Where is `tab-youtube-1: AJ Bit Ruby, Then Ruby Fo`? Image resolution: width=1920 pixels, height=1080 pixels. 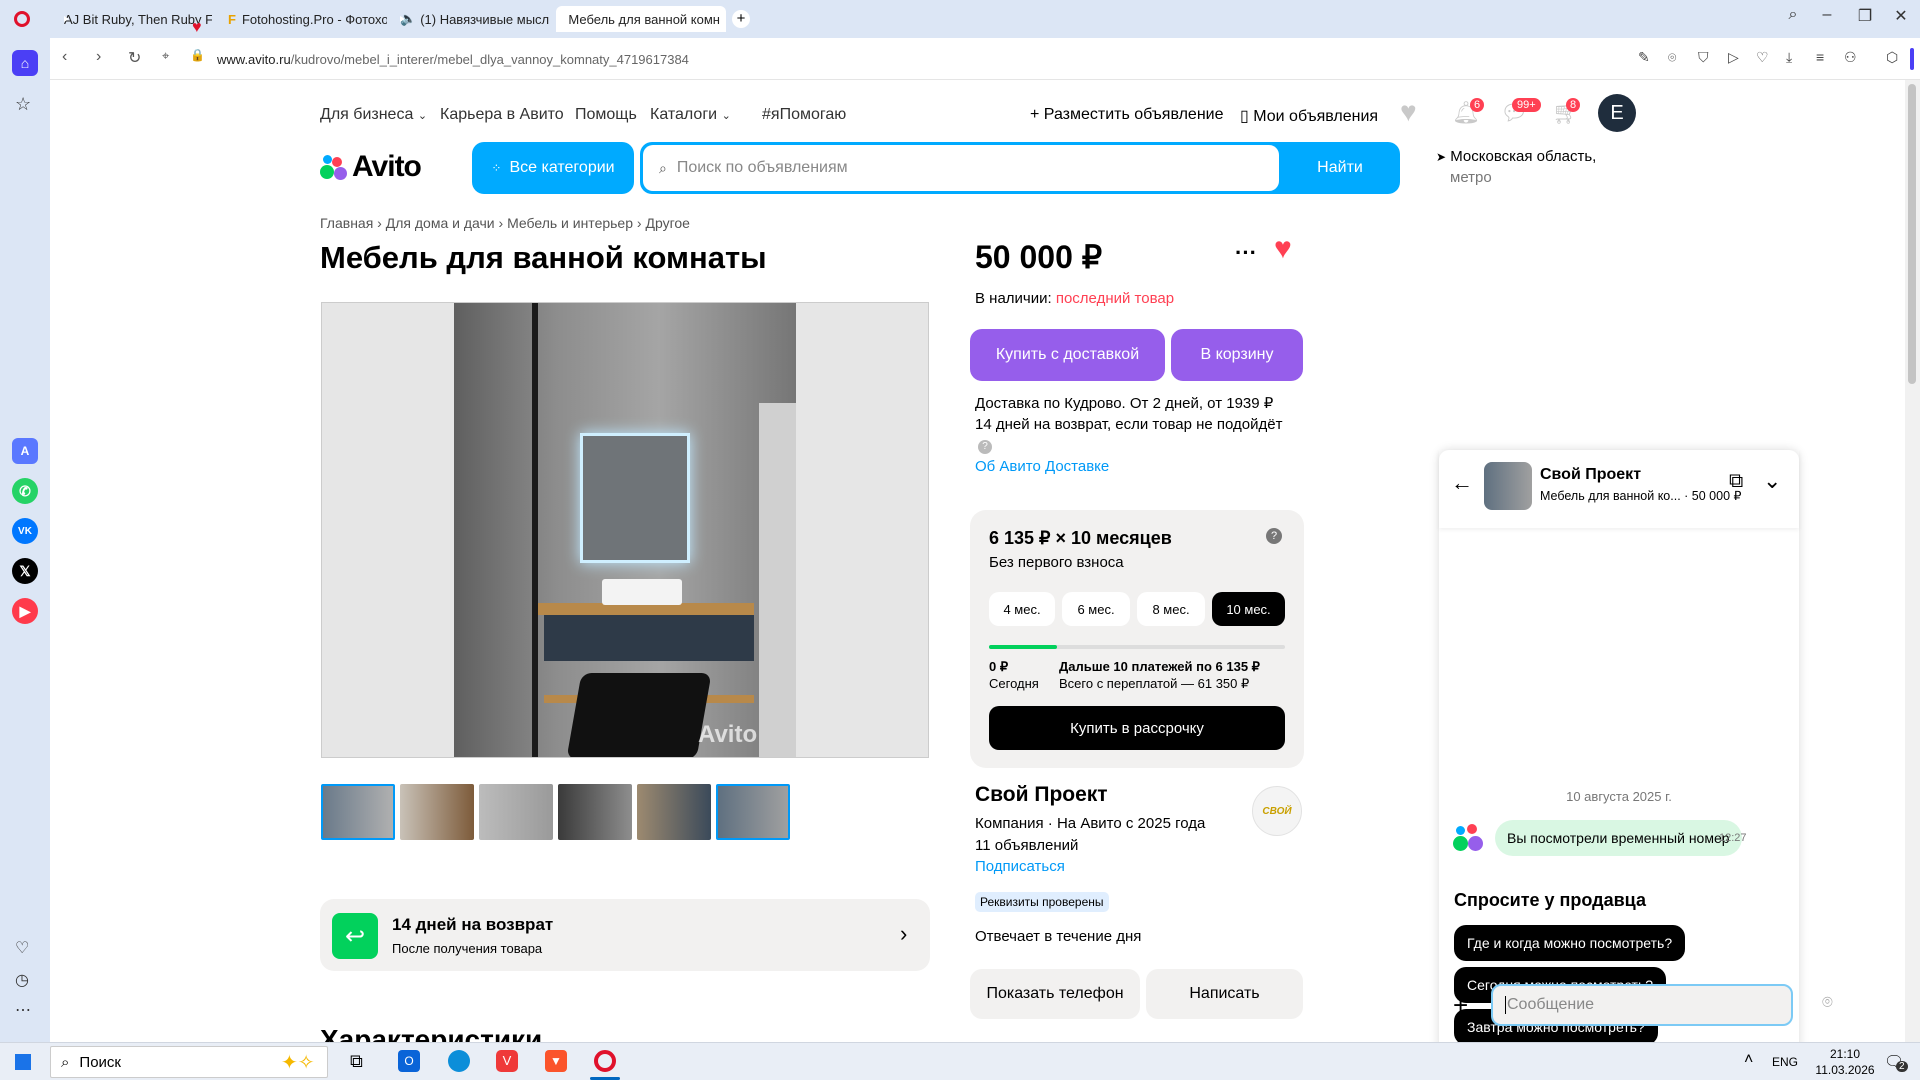
tab-youtube-1: AJ Bit Ruby, Then Ruby Fo is located at coordinates (132, 19).